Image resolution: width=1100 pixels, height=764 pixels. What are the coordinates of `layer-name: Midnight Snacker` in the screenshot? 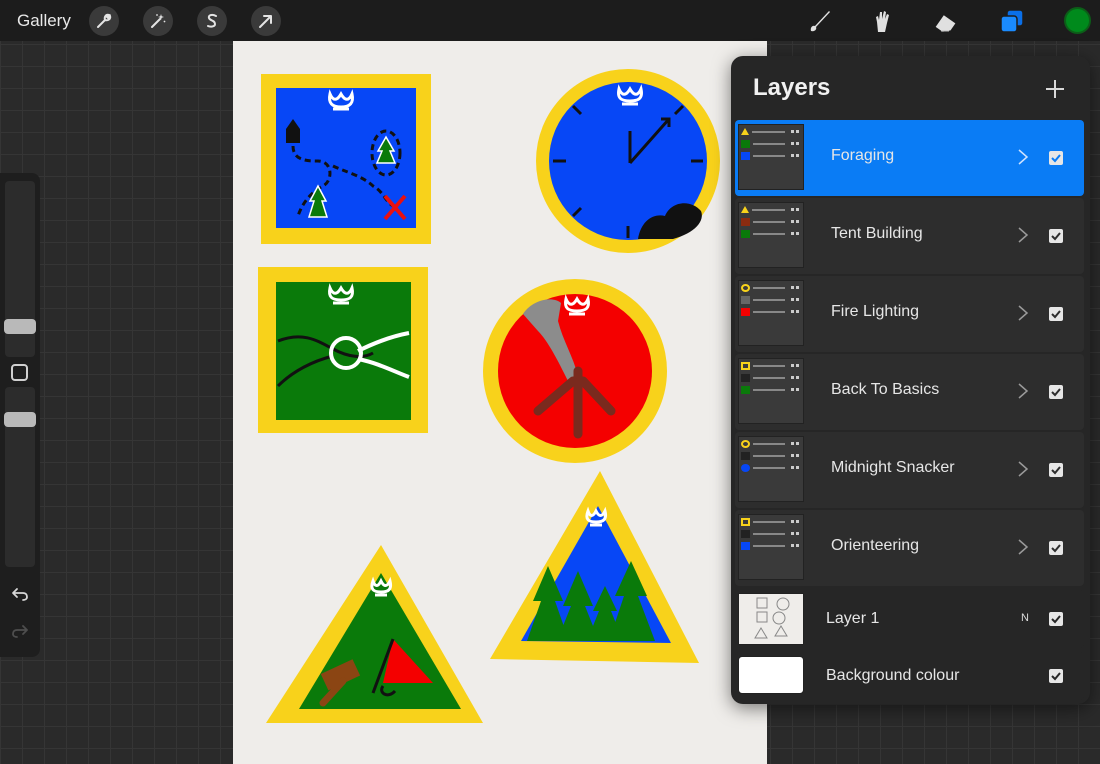 It's located at (893, 467).